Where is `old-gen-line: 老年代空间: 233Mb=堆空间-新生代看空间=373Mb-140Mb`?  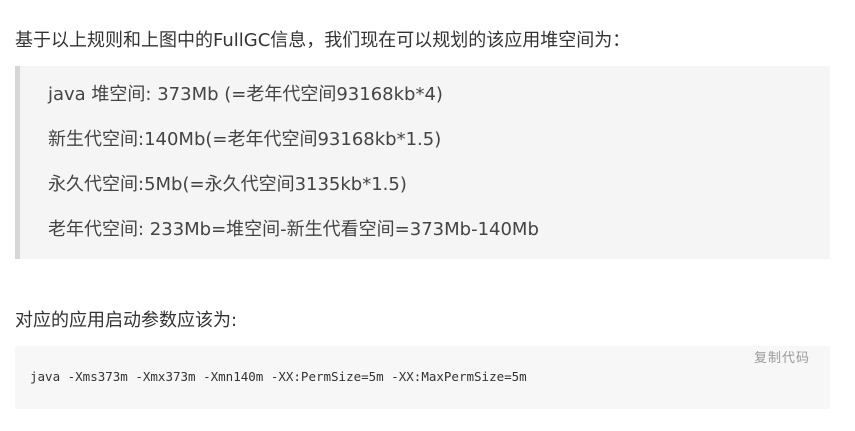 old-gen-line: 老年代空间: 233Mb=堆空间-新生代看空间=373Mb-140Mb is located at coordinates (293, 229).